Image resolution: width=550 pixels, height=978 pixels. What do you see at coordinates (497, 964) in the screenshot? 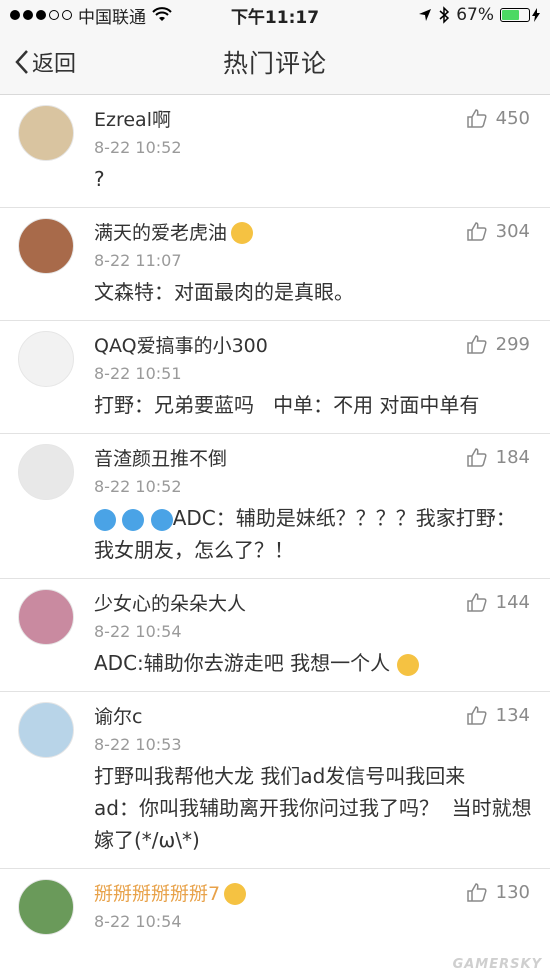
I see `watermark: GAMERSKY` at bounding box center [497, 964].